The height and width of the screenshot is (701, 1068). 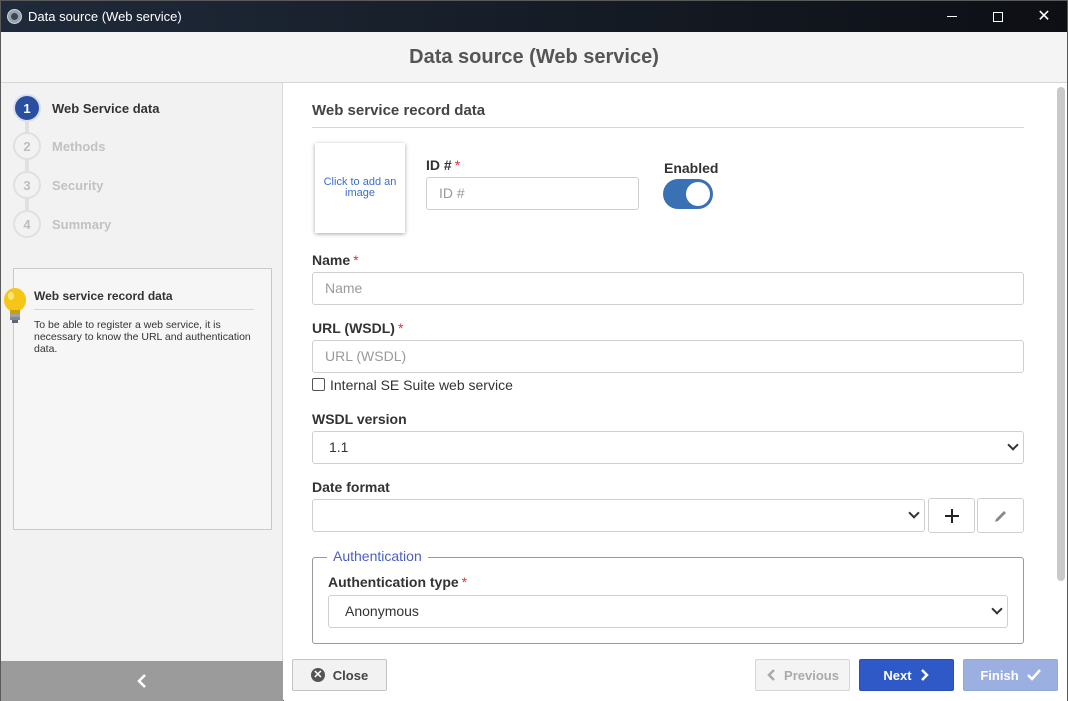 I want to click on step-label: Summary, so click(x=82, y=224).